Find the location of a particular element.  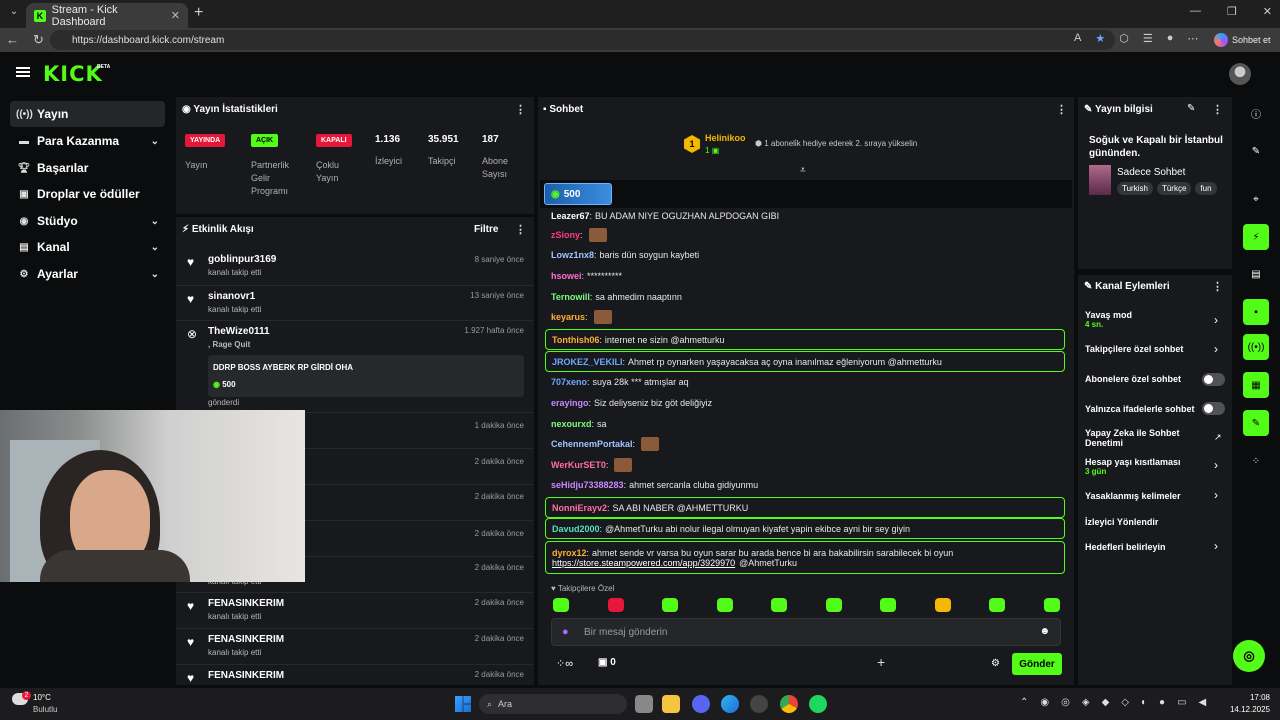

minimize-icon: — is located at coordinates (1195, 11).